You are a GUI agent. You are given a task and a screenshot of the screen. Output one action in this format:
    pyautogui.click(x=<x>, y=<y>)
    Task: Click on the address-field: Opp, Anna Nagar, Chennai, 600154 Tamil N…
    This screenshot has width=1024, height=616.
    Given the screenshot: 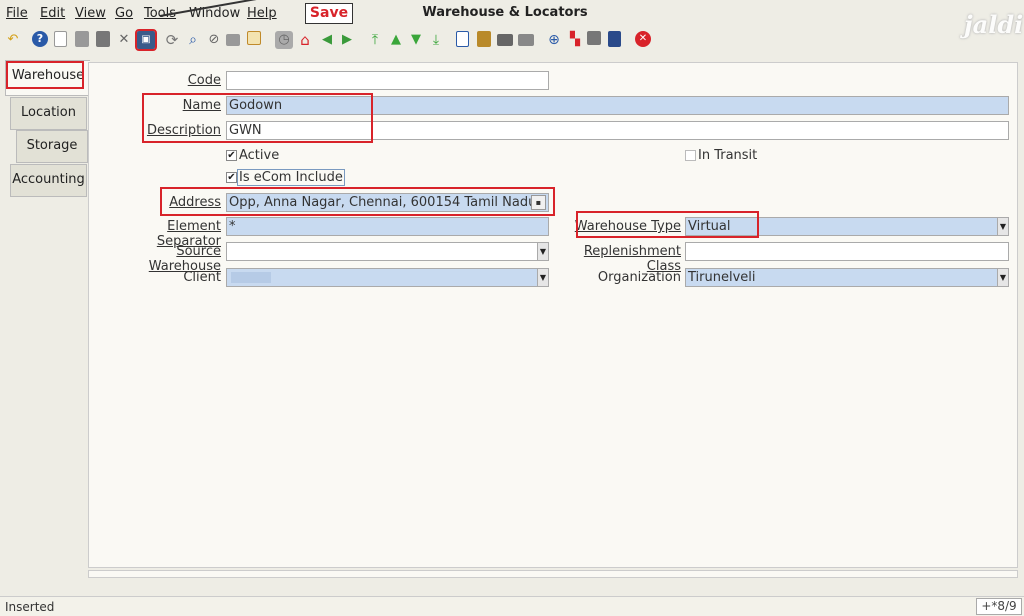 What is the action you would take?
    pyautogui.click(x=387, y=202)
    